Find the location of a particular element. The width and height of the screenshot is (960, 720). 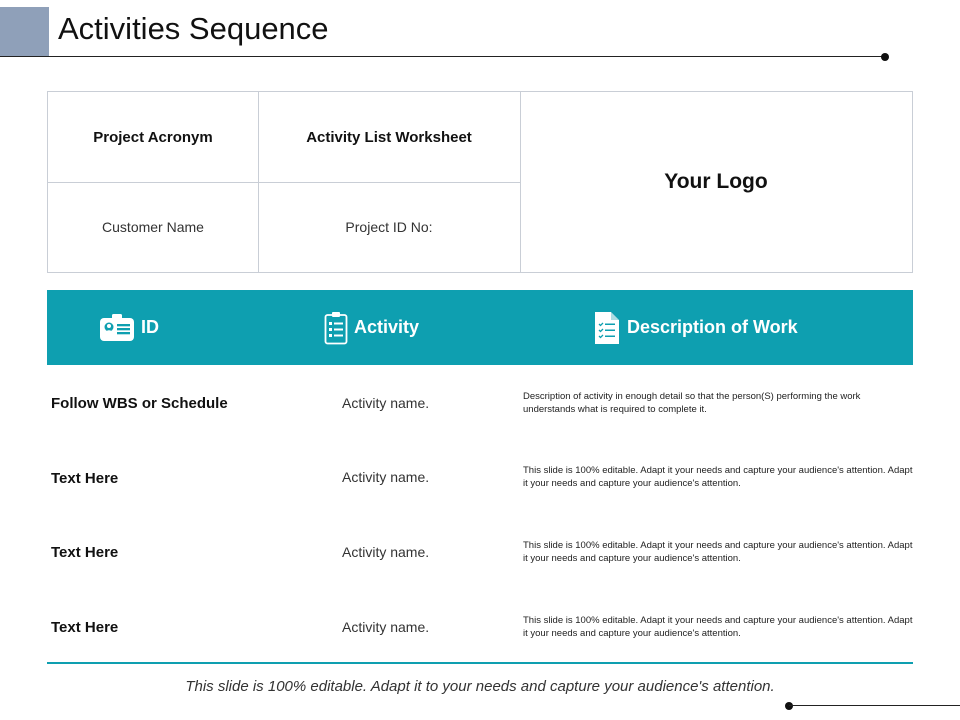

description-header: Description of Work is located at coordinates (695, 327).